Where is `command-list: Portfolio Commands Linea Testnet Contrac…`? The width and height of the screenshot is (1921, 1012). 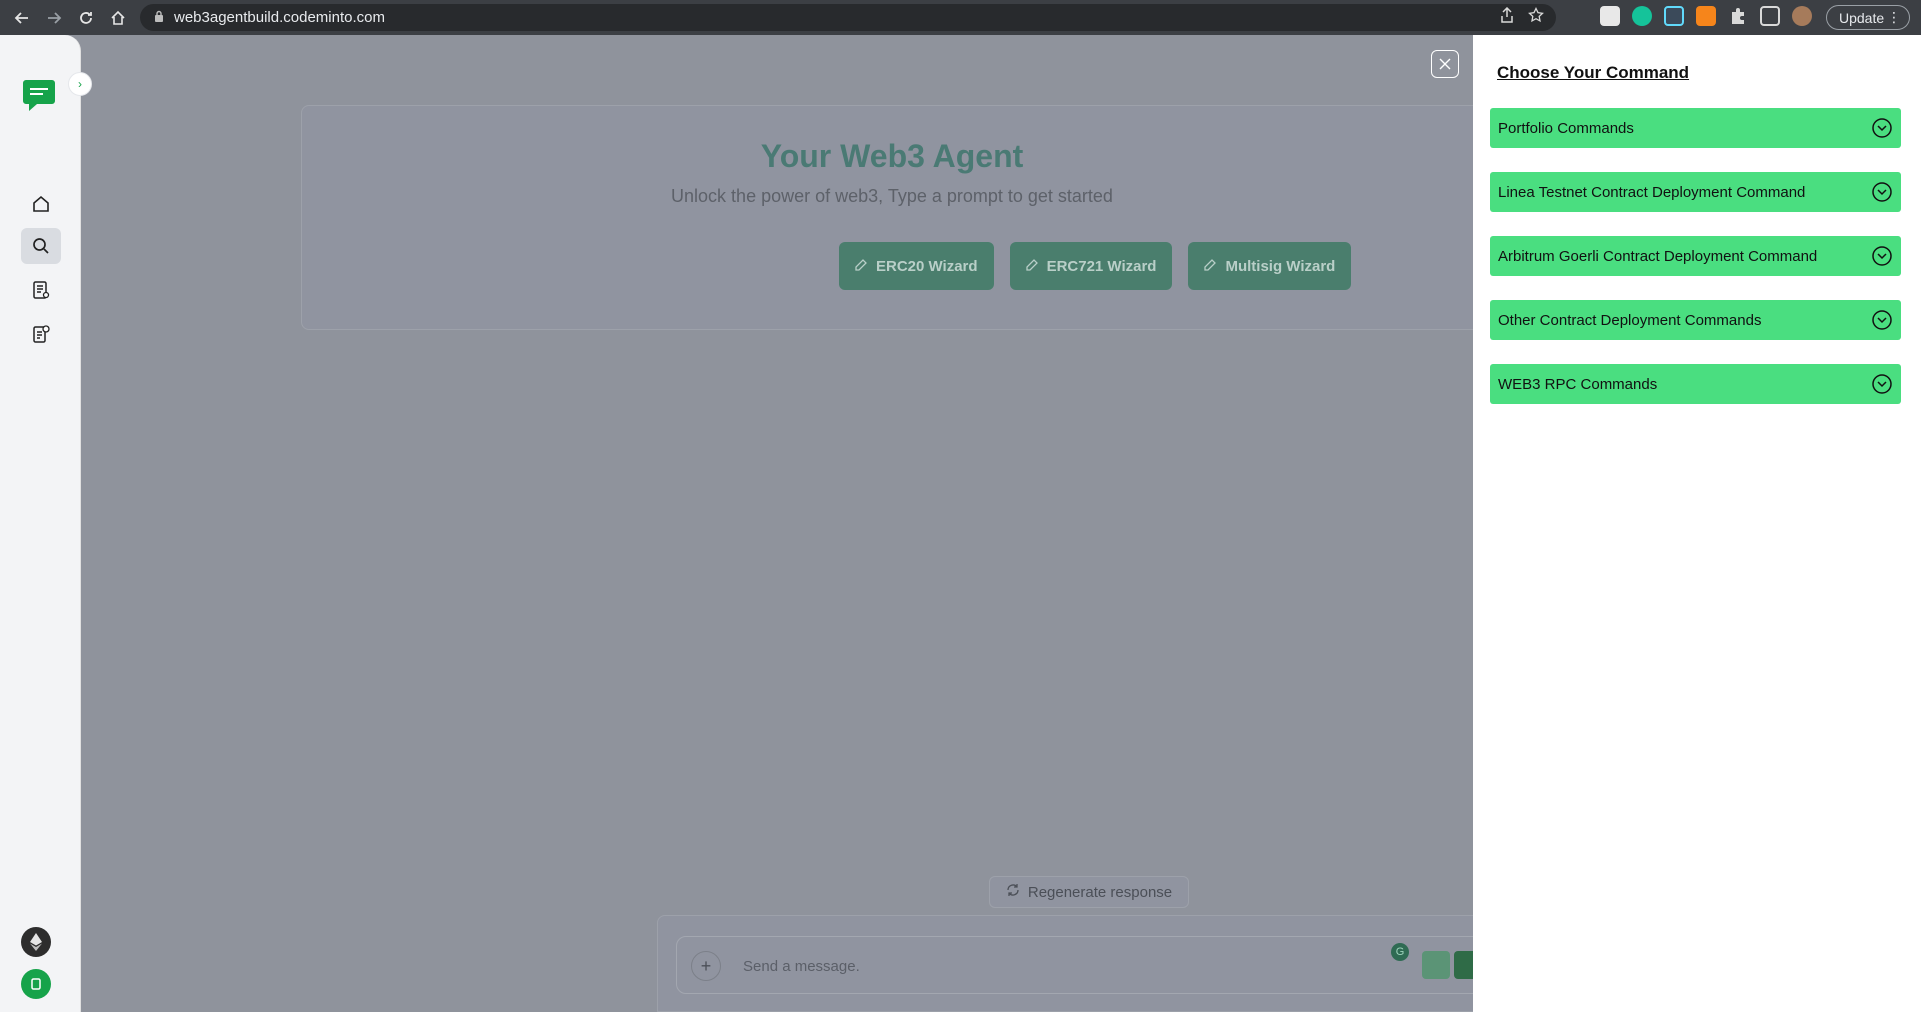 command-list: Portfolio Commands Linea Testnet Contrac… is located at coordinates (1695, 268).